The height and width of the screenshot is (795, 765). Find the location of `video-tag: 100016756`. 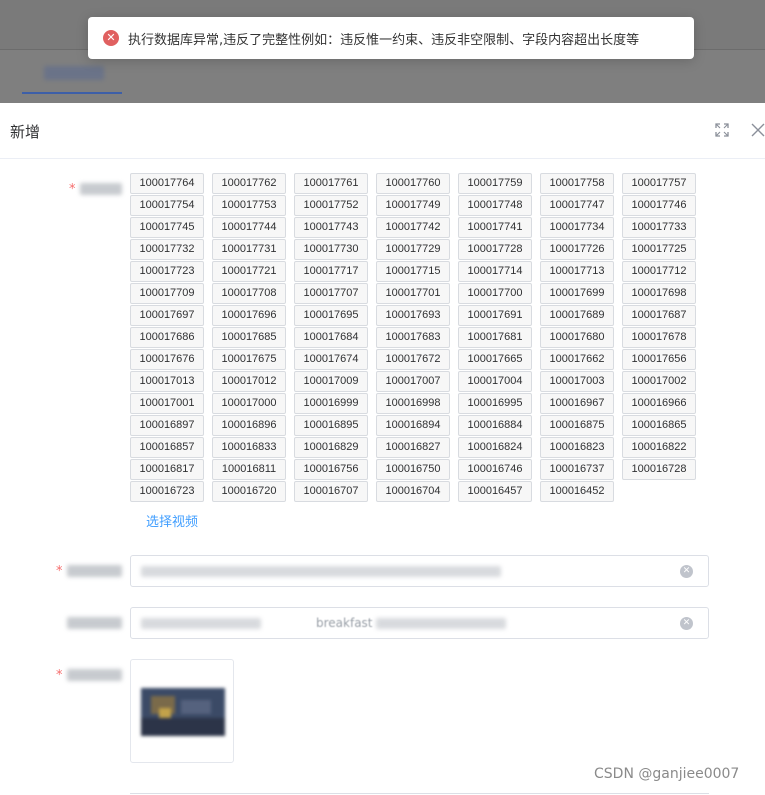

video-tag: 100016756 is located at coordinates (331, 469).